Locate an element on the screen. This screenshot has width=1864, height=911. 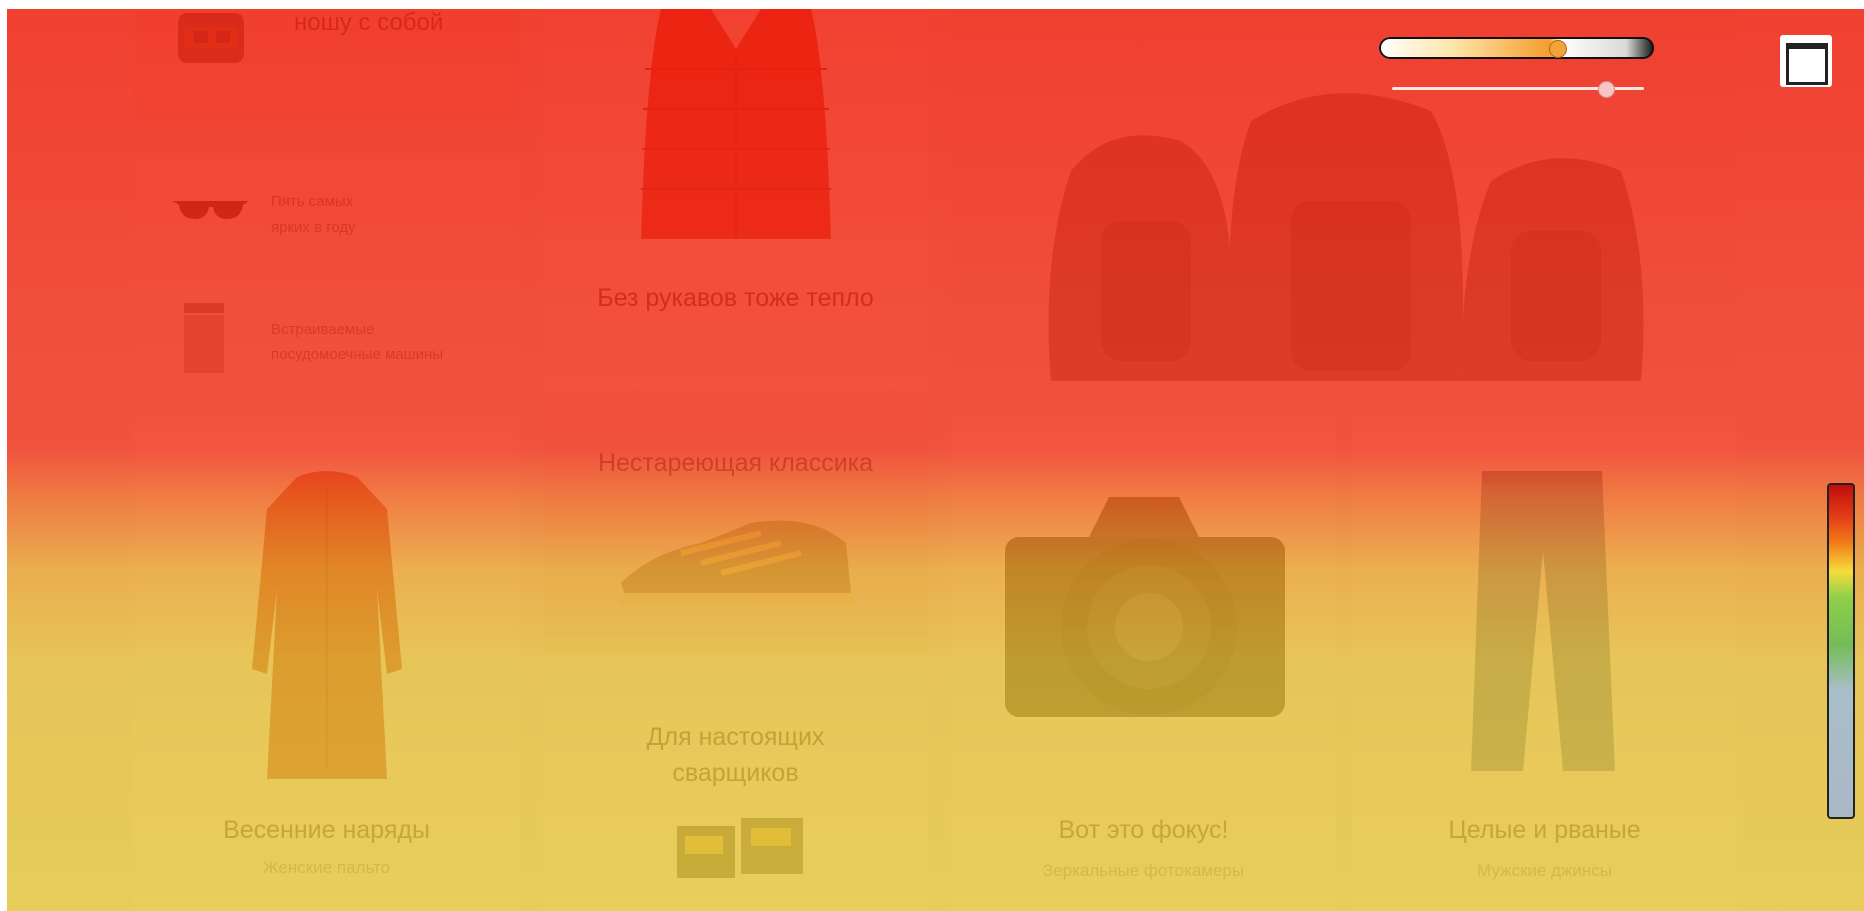
dishwasher-label-2: посудомоечные машины is located at coordinates (357, 354).